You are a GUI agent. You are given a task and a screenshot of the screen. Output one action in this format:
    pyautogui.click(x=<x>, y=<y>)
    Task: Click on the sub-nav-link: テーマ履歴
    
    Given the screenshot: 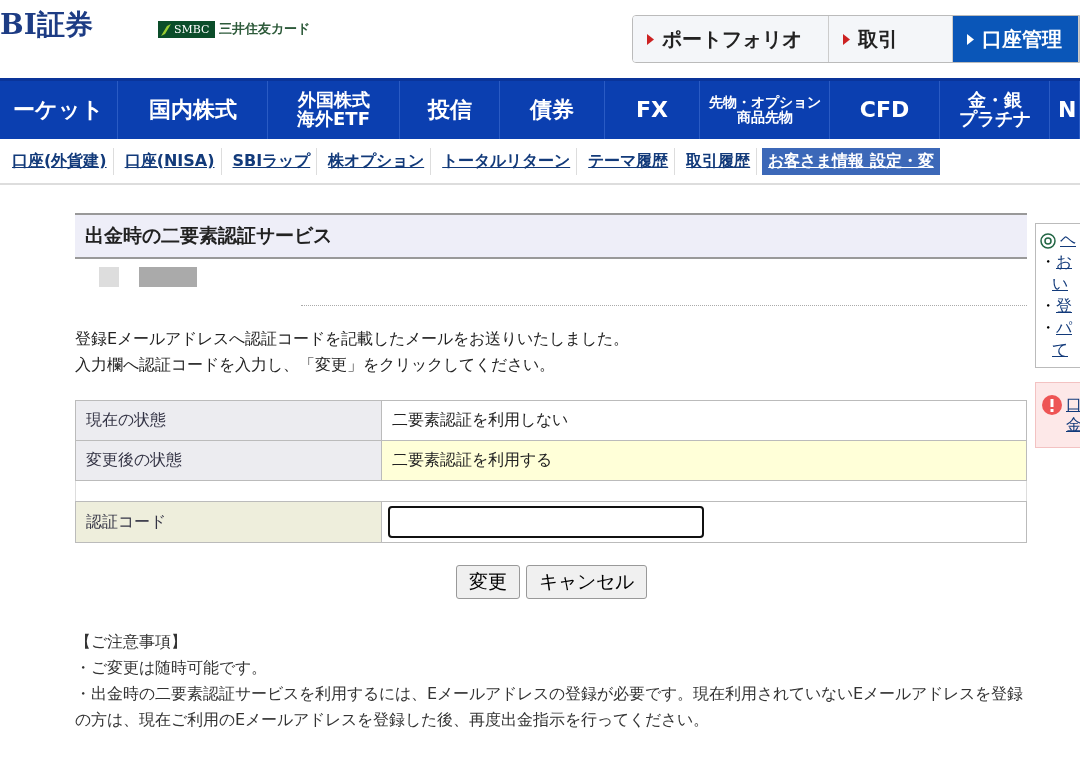 What is the action you would take?
    pyautogui.click(x=629, y=161)
    